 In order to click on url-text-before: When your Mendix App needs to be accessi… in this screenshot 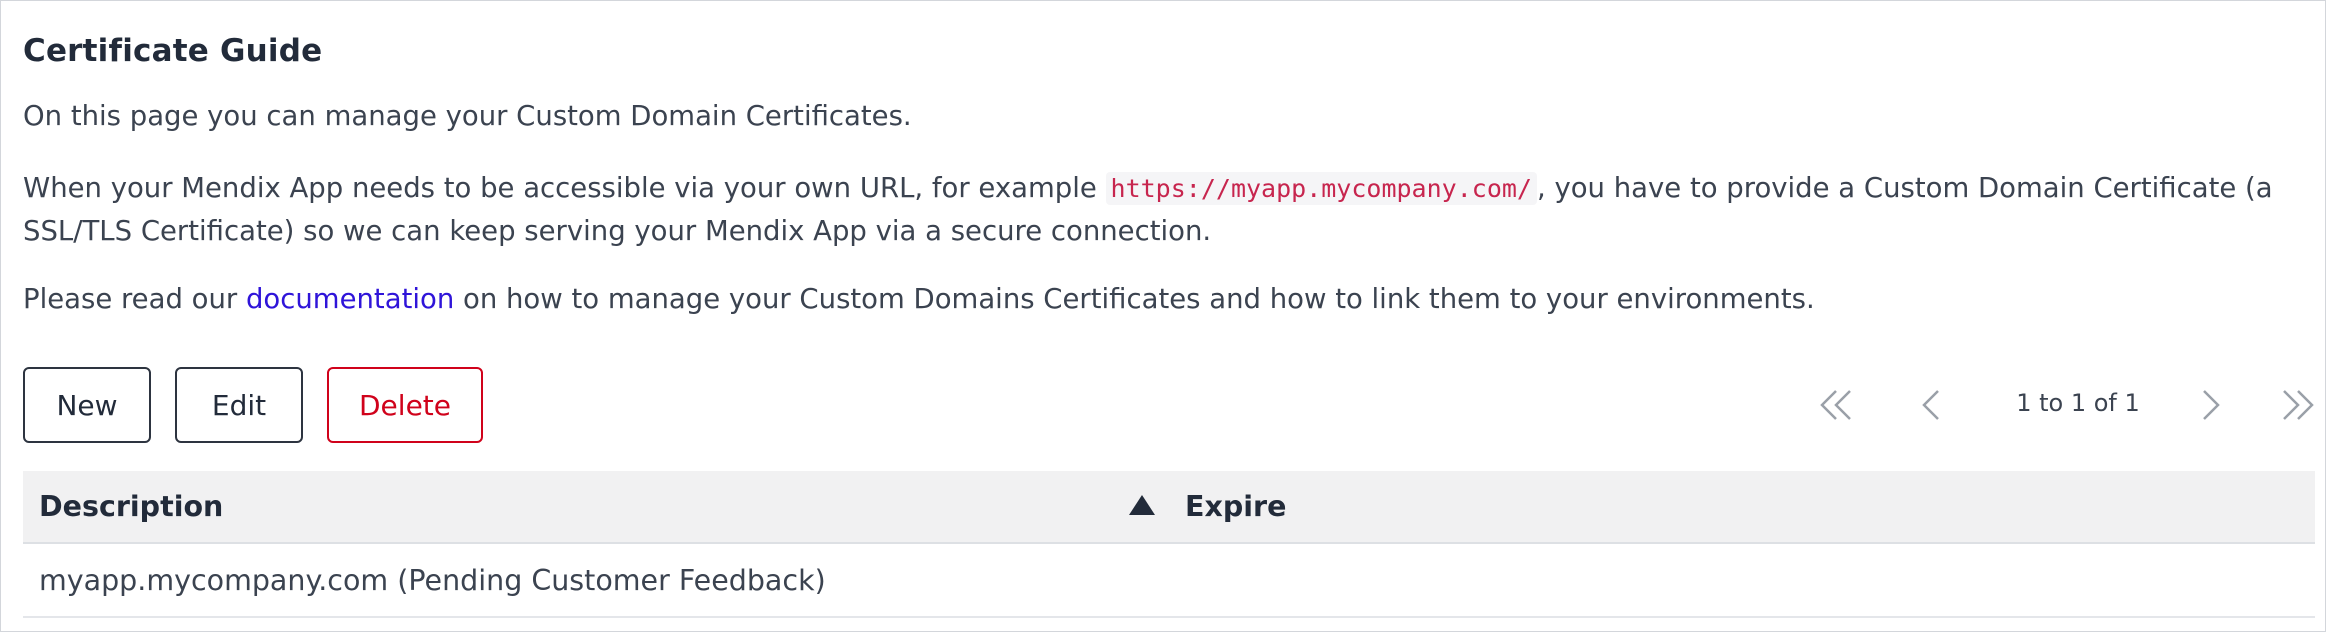, I will do `click(564, 188)`.